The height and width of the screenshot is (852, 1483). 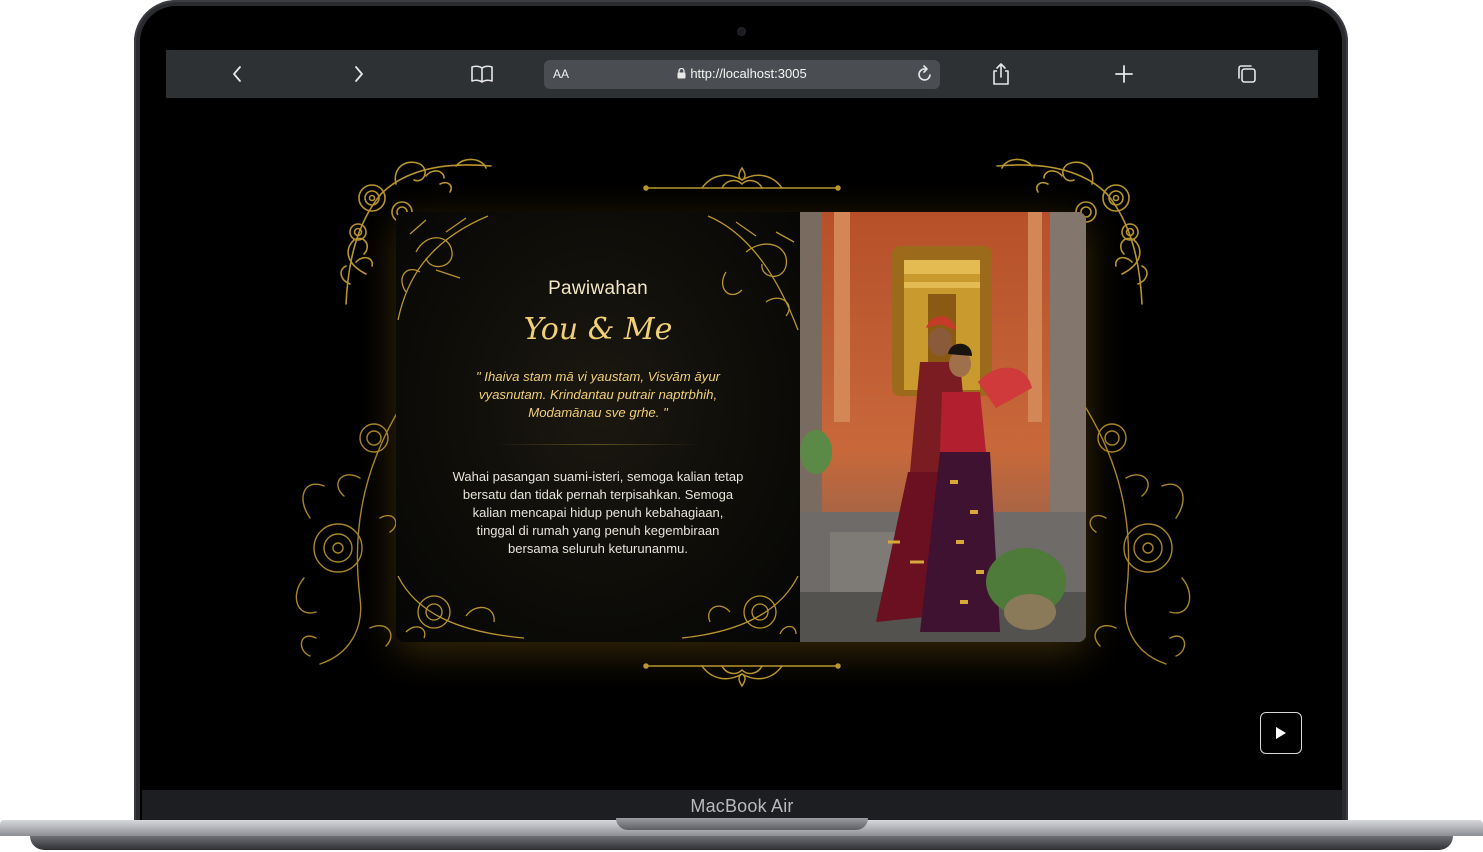 What do you see at coordinates (741, 31) in the screenshot?
I see `camera-icon` at bounding box center [741, 31].